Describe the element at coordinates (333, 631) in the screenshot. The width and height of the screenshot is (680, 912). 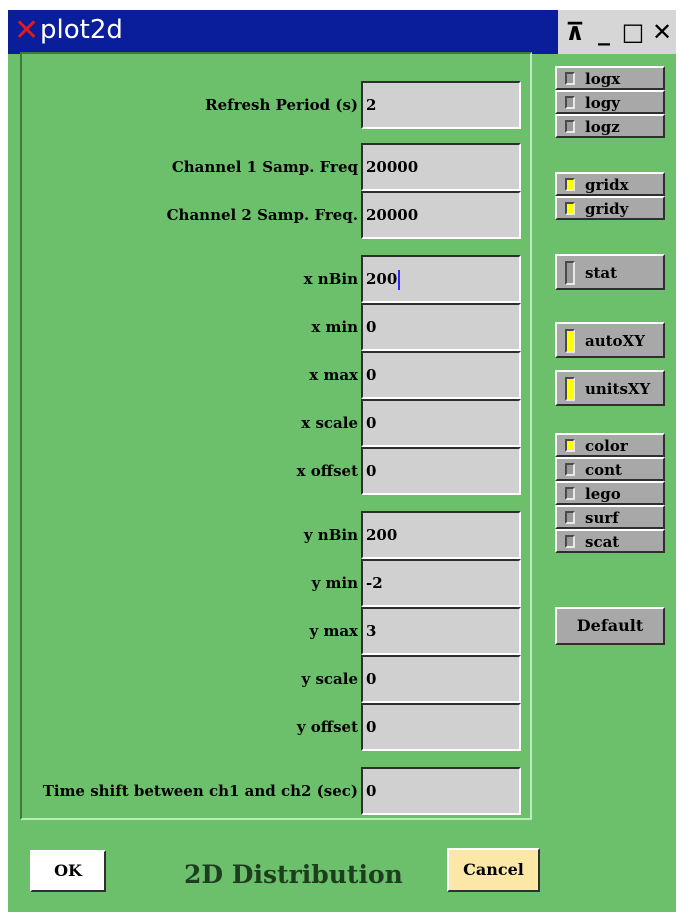
I see `y-max-label: y max` at that location.